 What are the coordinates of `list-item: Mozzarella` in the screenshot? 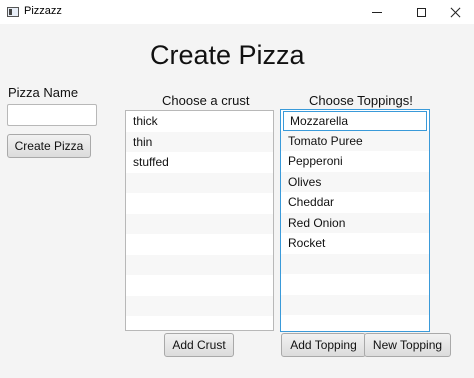 It's located at (355, 121).